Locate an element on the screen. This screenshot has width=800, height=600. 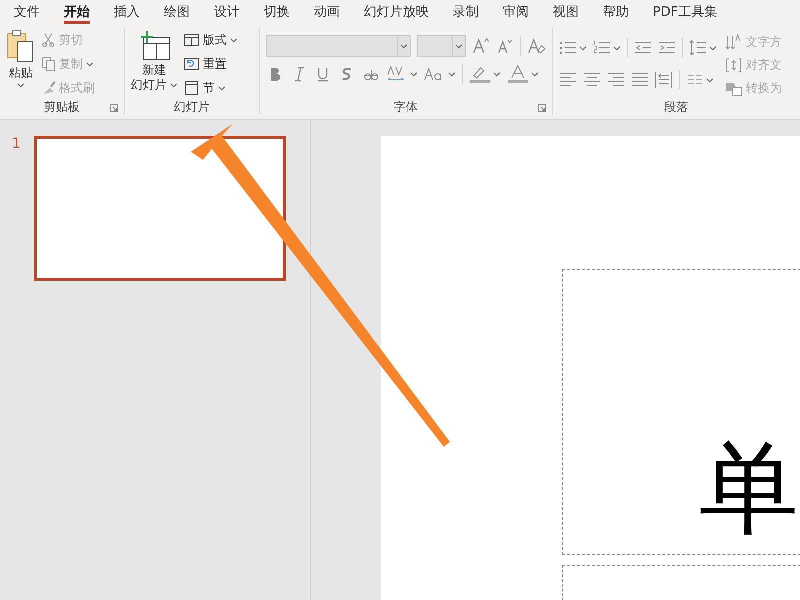
align-left-icon is located at coordinates (568, 80).